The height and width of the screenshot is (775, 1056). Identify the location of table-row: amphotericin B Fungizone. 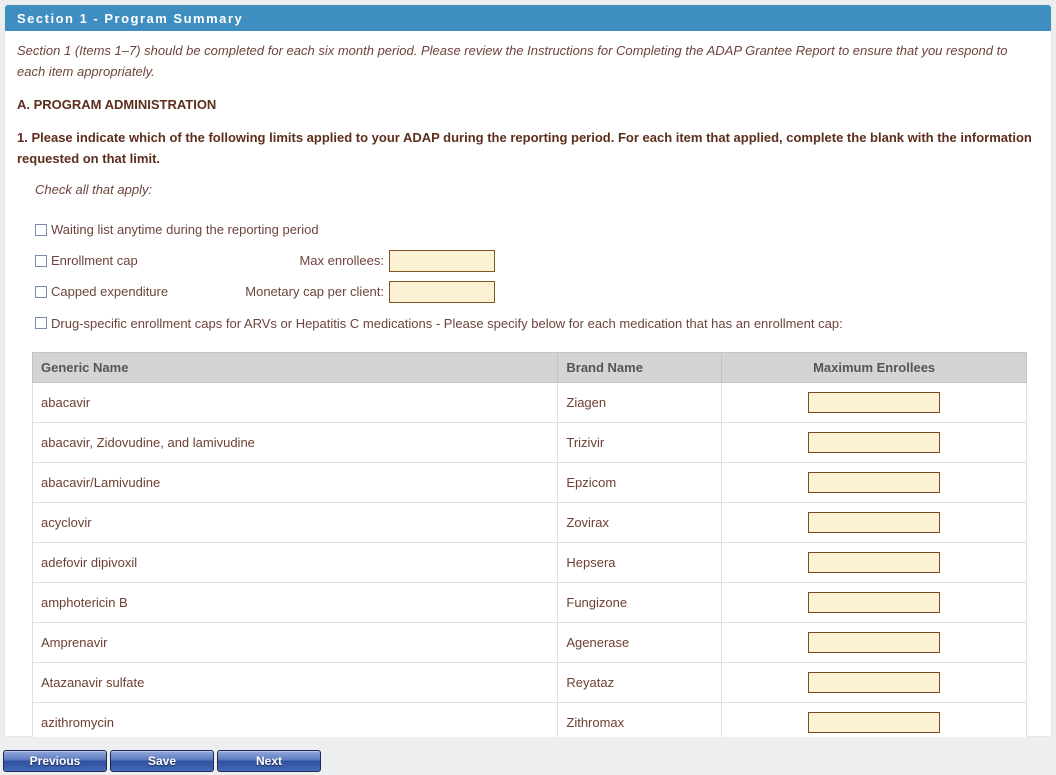
(529, 602).